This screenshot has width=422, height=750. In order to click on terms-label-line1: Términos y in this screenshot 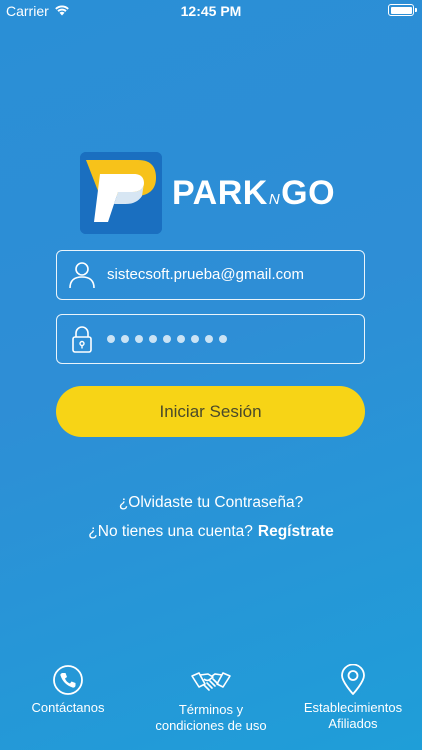, I will do `click(211, 709)`.